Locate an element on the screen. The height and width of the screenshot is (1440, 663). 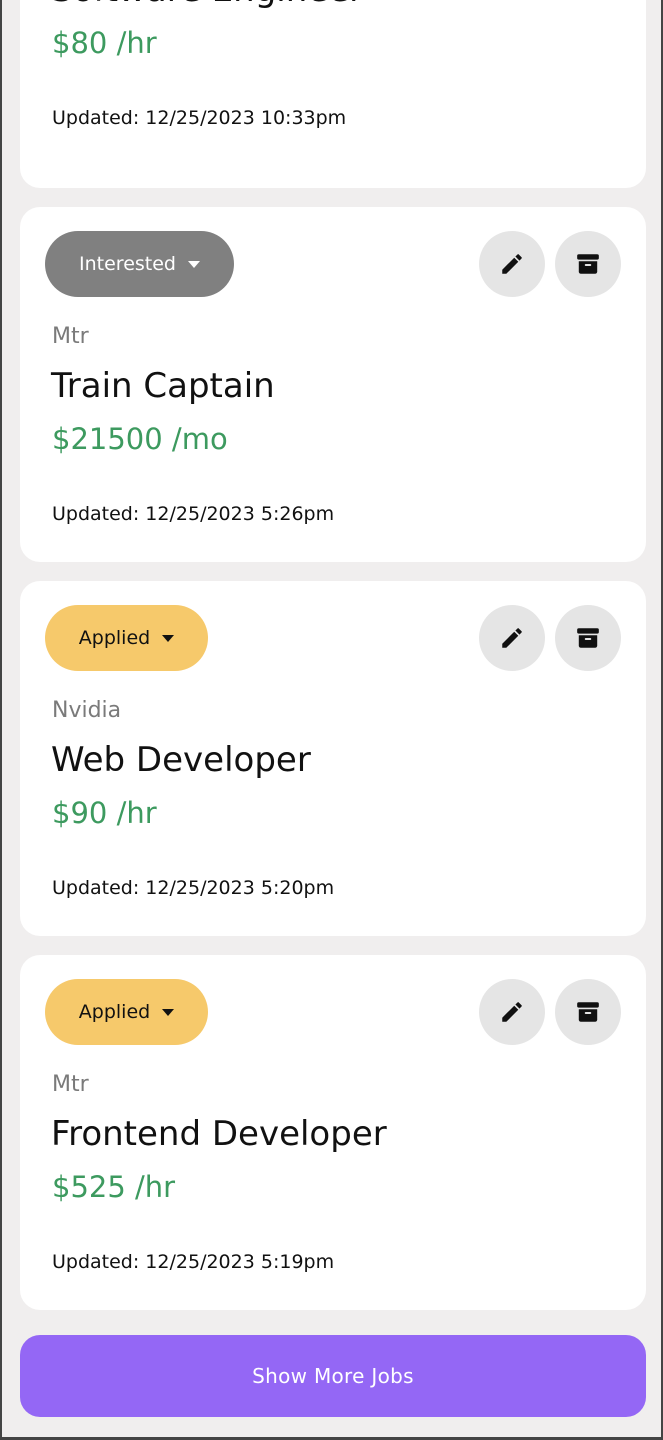
job-title: Software Engineer is located at coordinates (207, 5).